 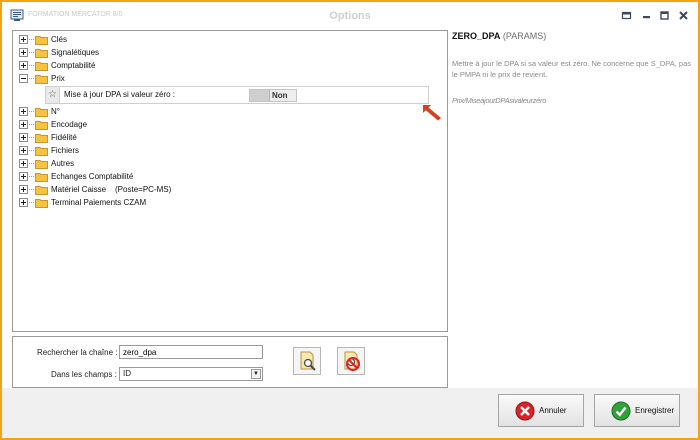 What do you see at coordinates (127, 373) in the screenshot?
I see `fields-select-value: ID` at bounding box center [127, 373].